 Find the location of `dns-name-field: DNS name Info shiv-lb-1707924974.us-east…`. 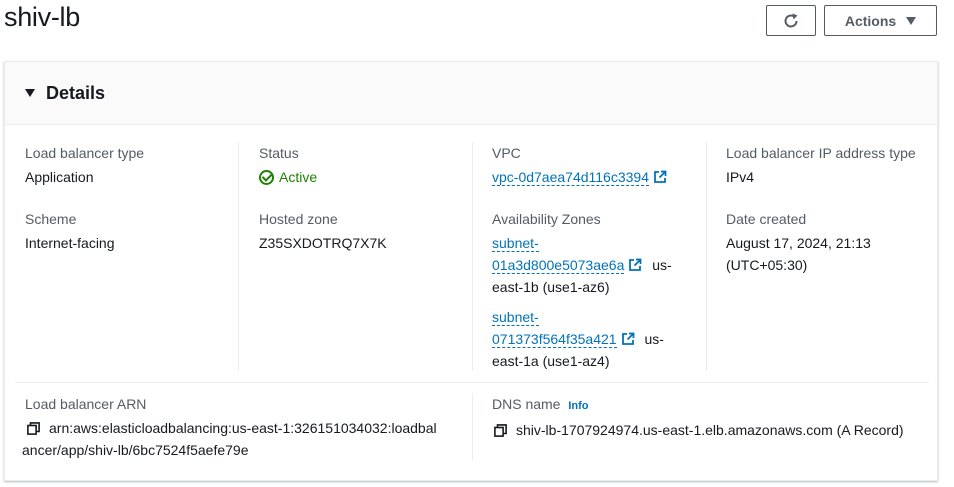

dns-name-field: DNS name Info shiv-lb-1707924974.us-east… is located at coordinates (712, 417).